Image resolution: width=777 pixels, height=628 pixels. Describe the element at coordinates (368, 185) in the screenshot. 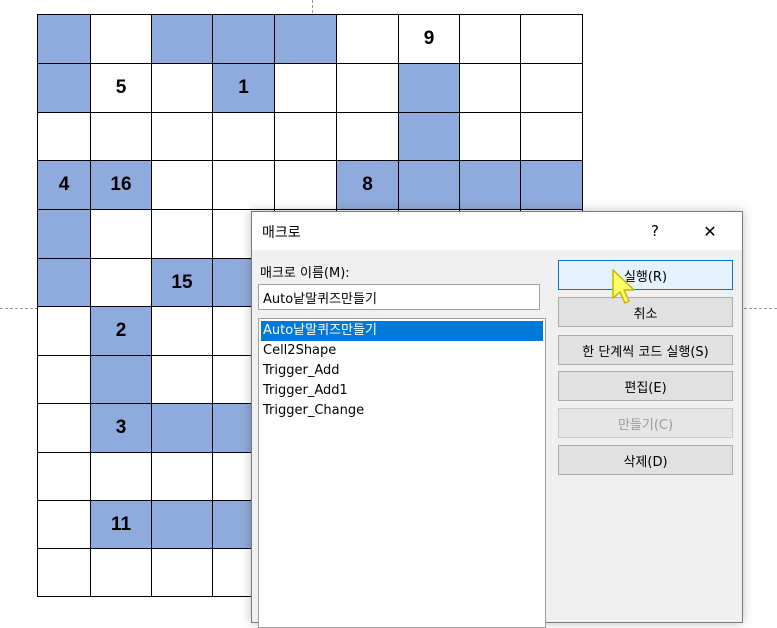

I see `grid-cell-numbered: 8` at that location.